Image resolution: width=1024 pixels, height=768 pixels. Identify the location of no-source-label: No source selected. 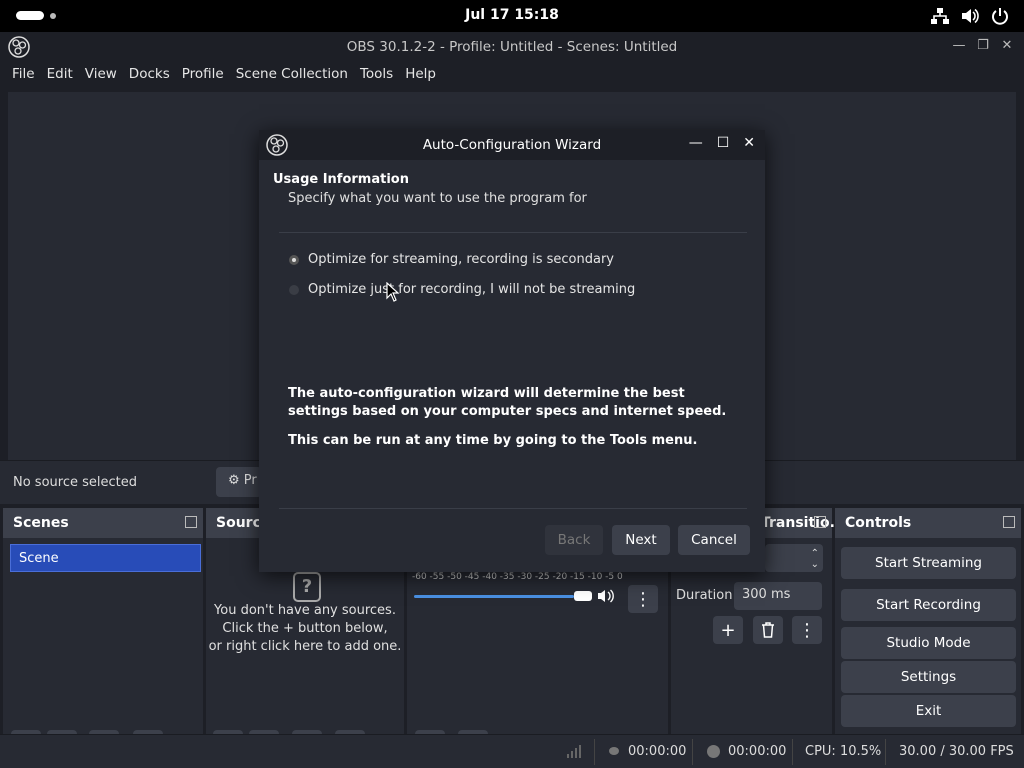
(75, 482).